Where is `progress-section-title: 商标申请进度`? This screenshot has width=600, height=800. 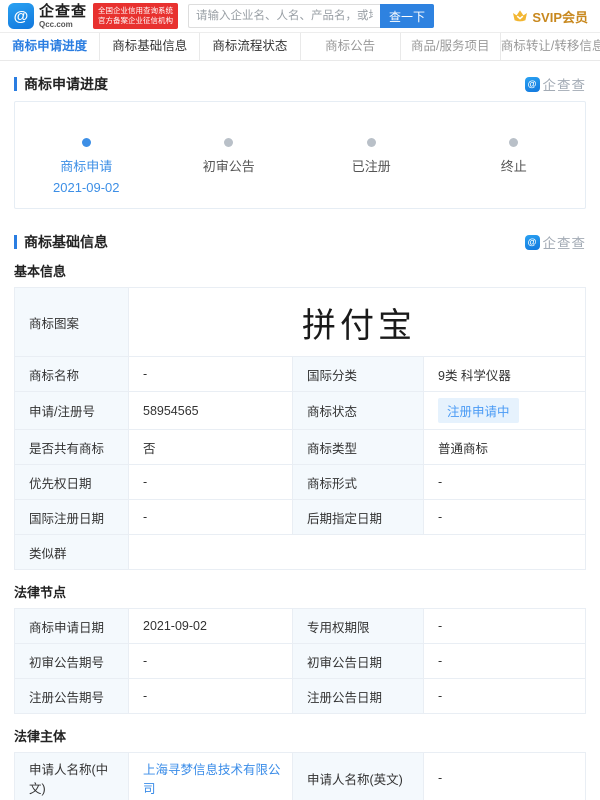
progress-section-title: 商标申请进度 is located at coordinates (66, 84).